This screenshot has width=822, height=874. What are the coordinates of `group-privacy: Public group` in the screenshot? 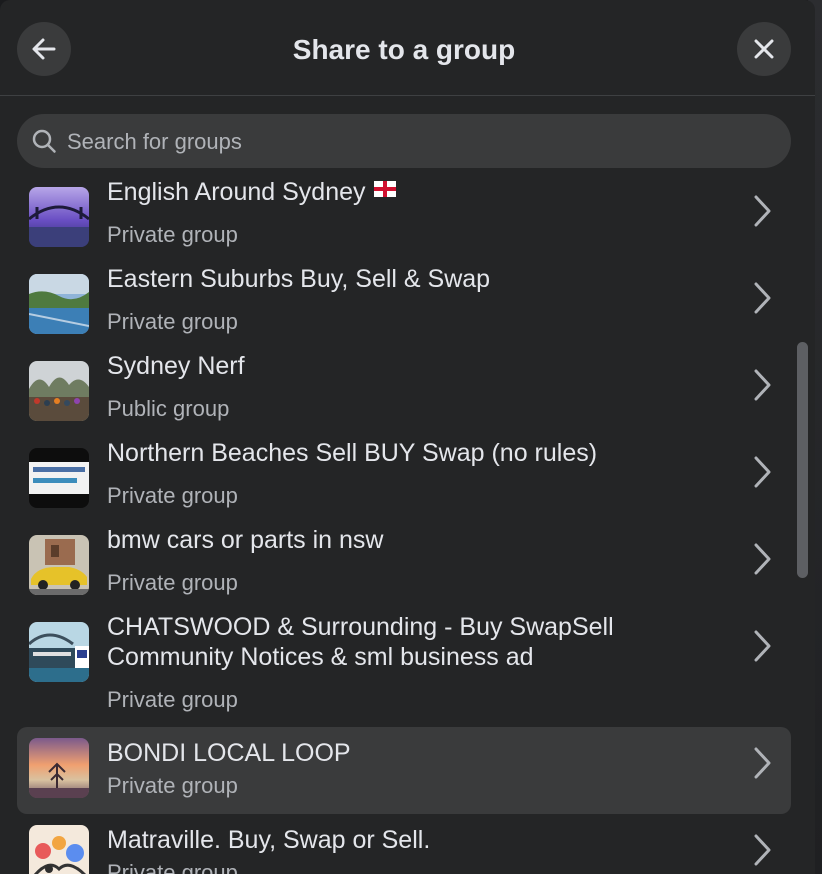 It's located at (168, 408).